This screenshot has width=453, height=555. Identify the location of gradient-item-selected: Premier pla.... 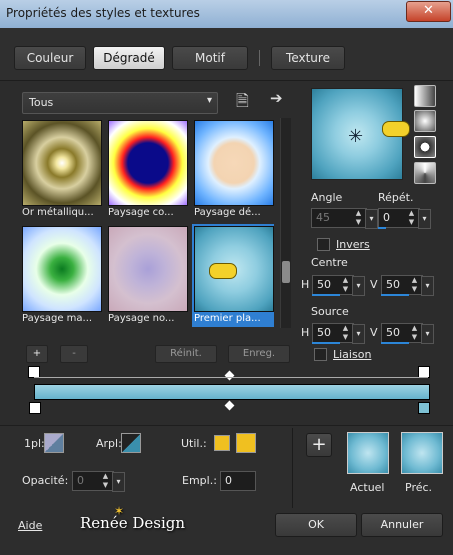
(233, 275).